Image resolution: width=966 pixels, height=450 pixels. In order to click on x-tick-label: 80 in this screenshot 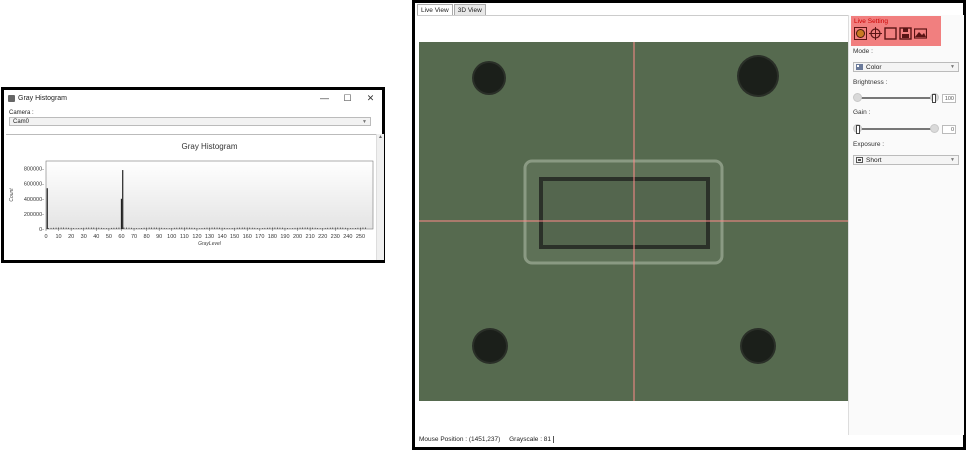, I will do `click(147, 237)`.